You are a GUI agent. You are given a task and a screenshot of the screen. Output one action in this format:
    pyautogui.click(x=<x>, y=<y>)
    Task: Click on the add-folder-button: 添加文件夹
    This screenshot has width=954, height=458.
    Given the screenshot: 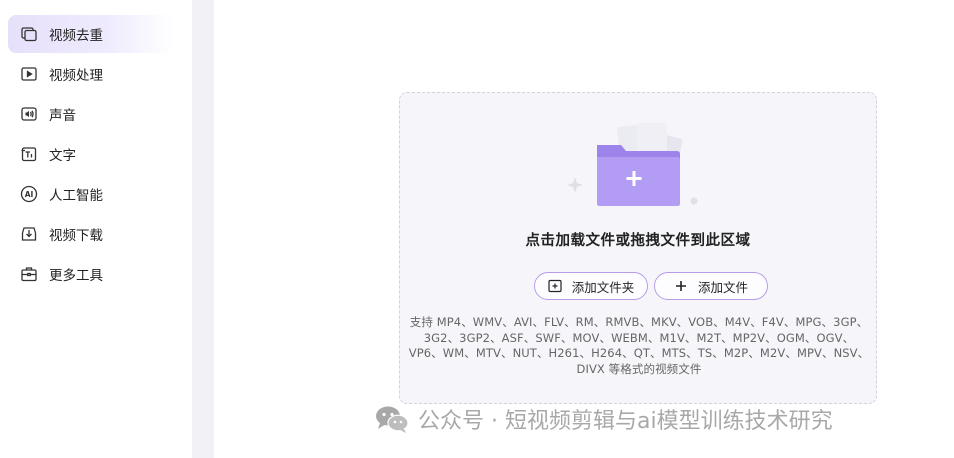 What is the action you would take?
    pyautogui.click(x=591, y=286)
    